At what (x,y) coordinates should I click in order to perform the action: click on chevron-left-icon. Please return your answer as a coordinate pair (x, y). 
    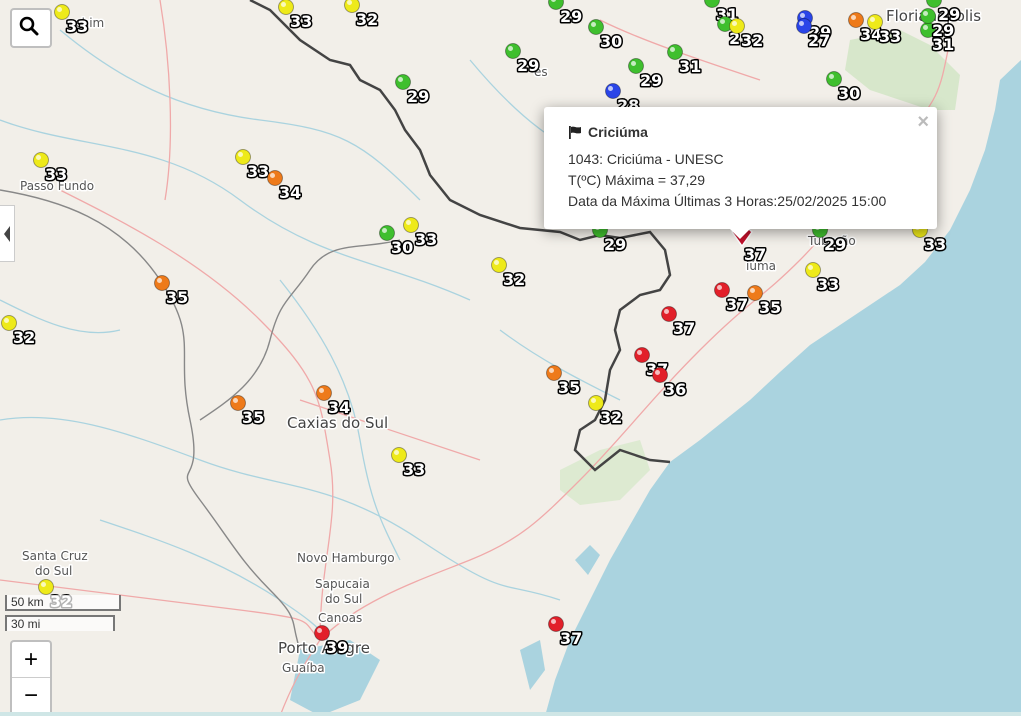
    Looking at the image, I should click on (7, 233).